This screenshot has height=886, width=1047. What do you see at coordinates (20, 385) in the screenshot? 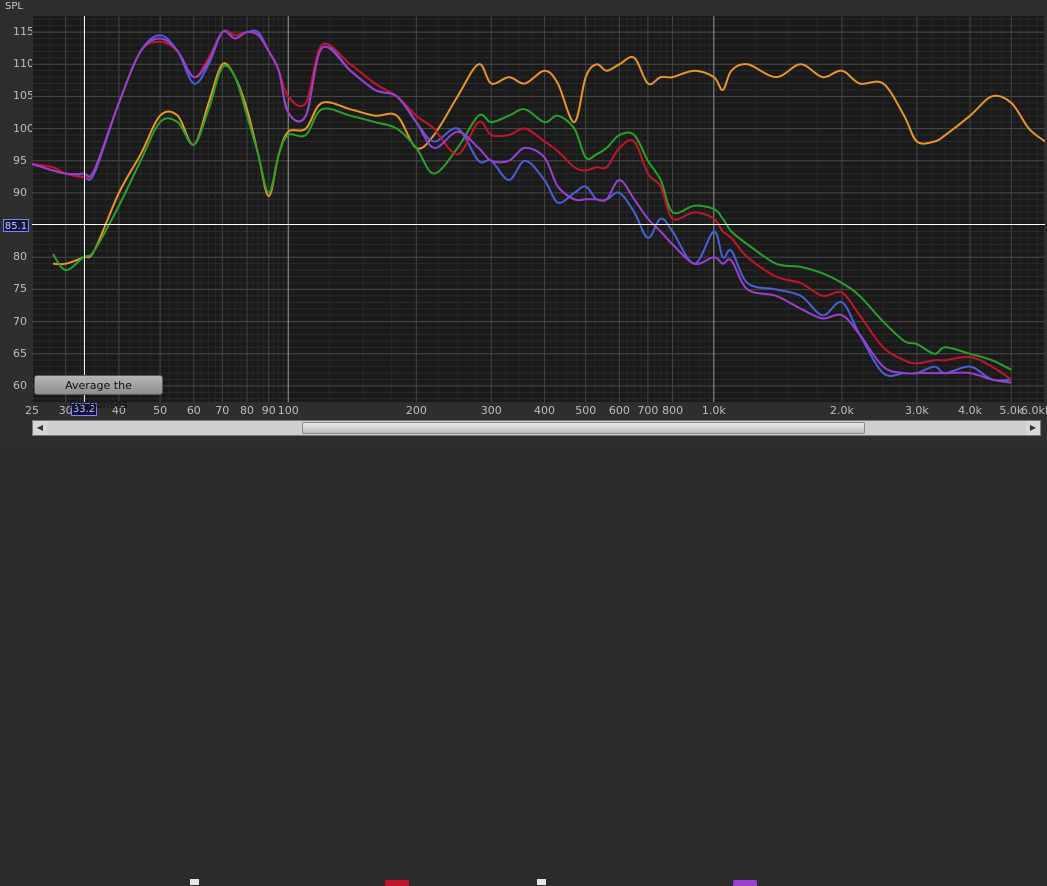
I see `y-tick-label: 60` at bounding box center [20, 385].